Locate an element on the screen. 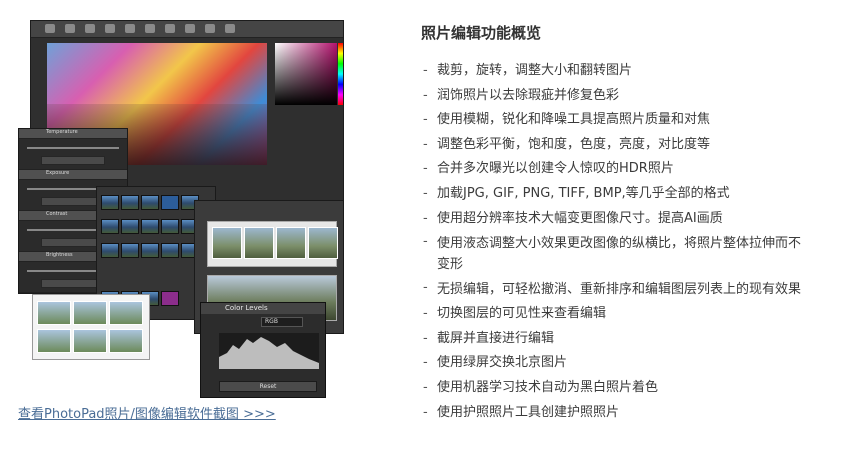 The width and height of the screenshot is (841, 460). exposure-label: Exposure is located at coordinates (58, 173).